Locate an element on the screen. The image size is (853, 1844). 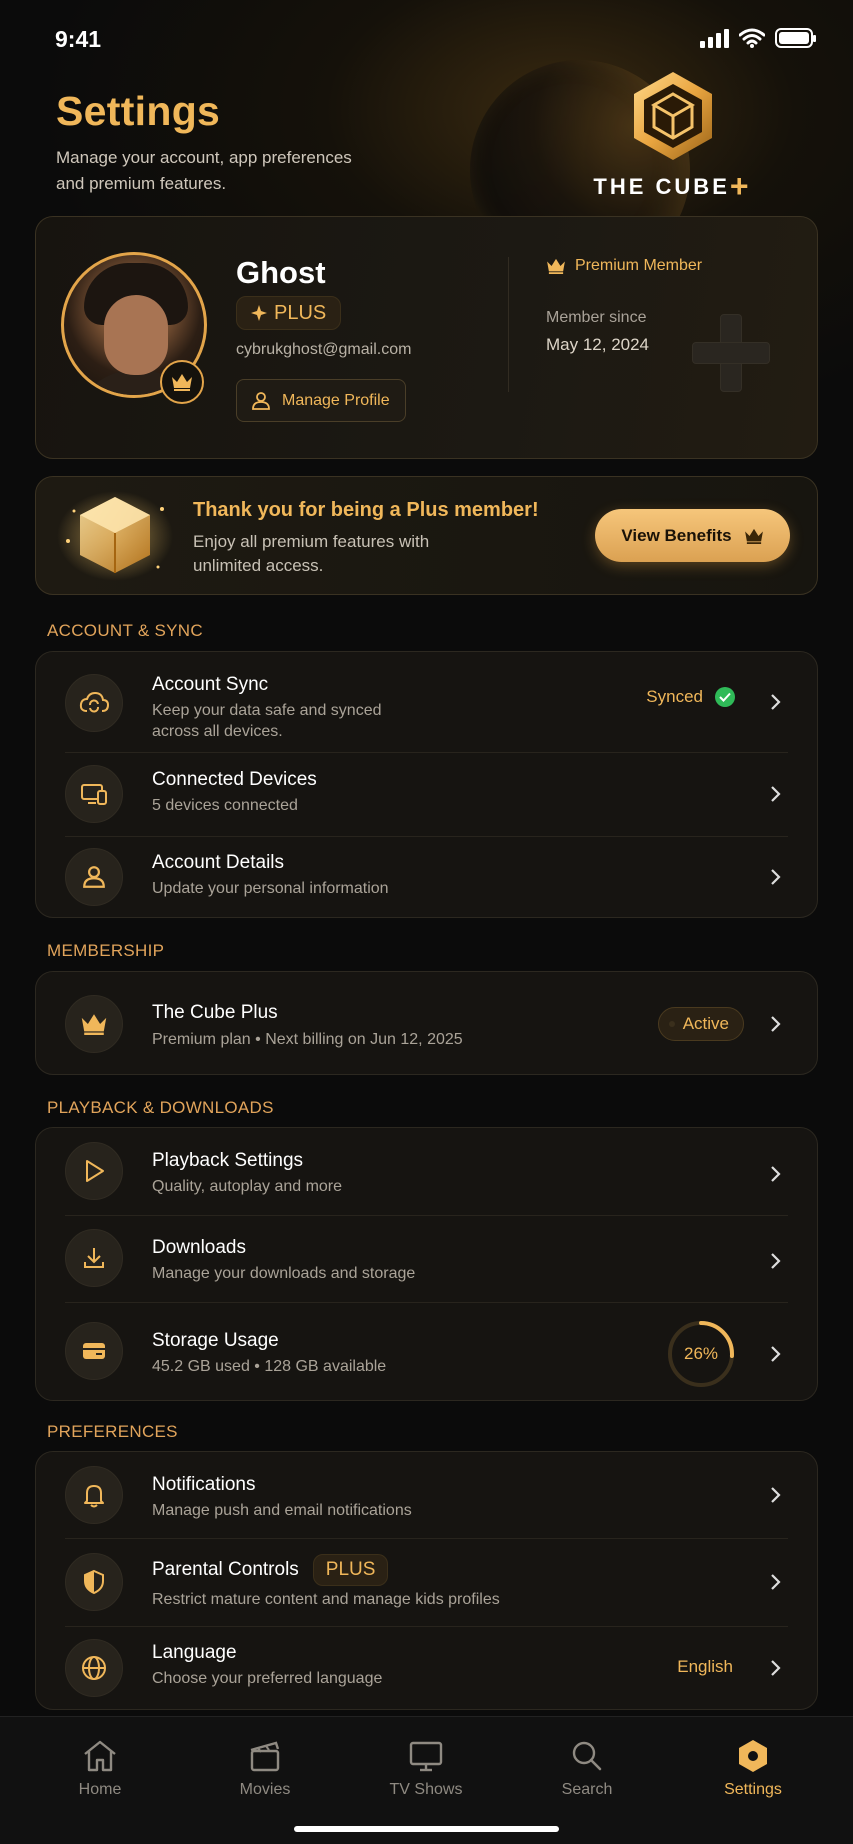
cloud-sync-icon is located at coordinates (94, 703).